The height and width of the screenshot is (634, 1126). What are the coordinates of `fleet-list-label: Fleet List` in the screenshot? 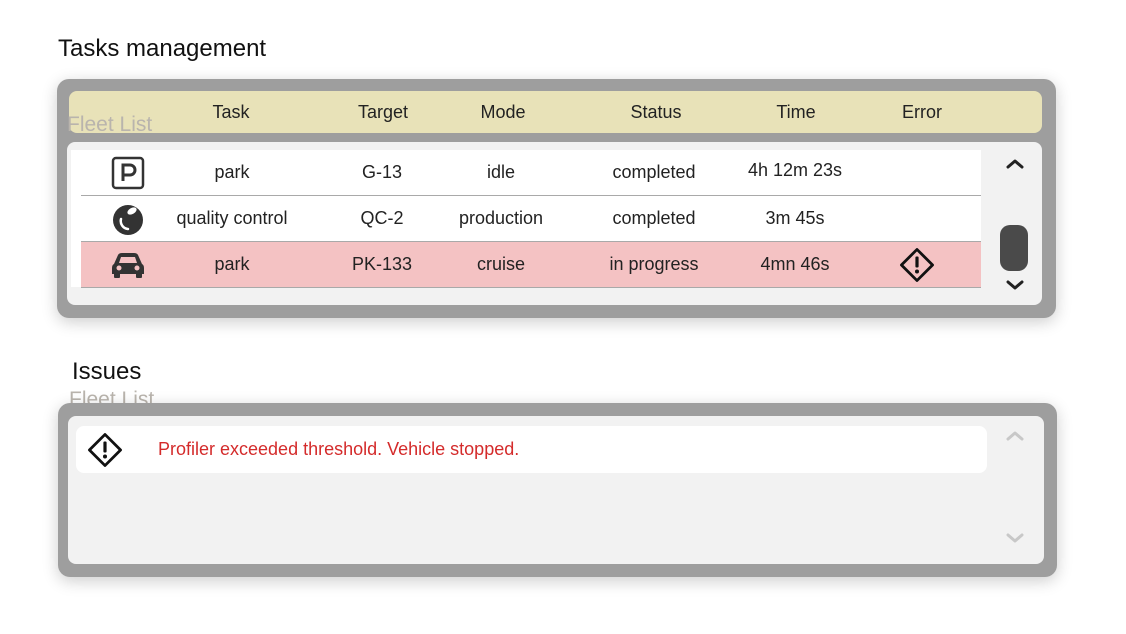 It's located at (110, 124).